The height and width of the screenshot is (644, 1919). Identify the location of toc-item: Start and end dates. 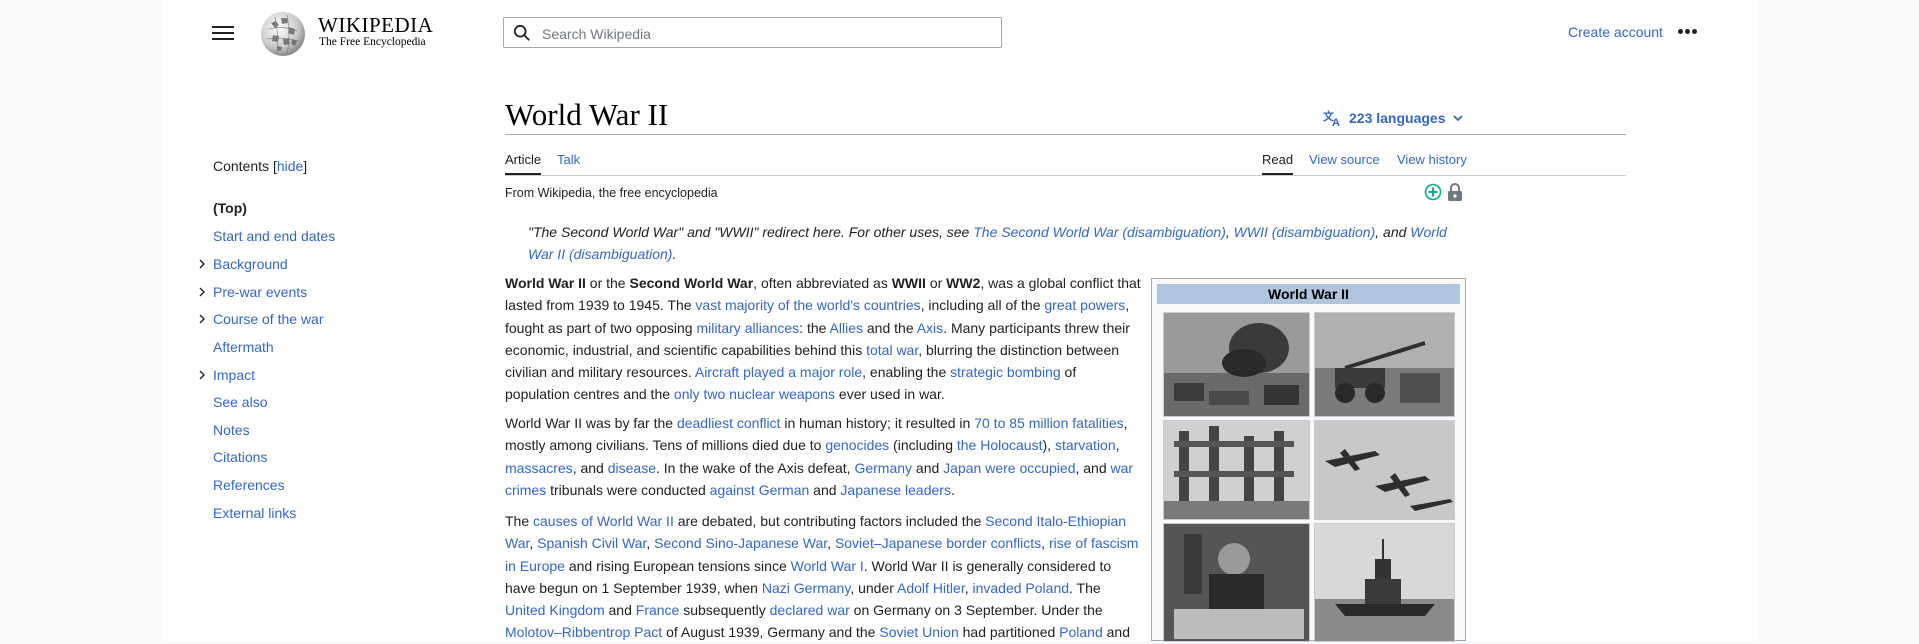
(274, 236).